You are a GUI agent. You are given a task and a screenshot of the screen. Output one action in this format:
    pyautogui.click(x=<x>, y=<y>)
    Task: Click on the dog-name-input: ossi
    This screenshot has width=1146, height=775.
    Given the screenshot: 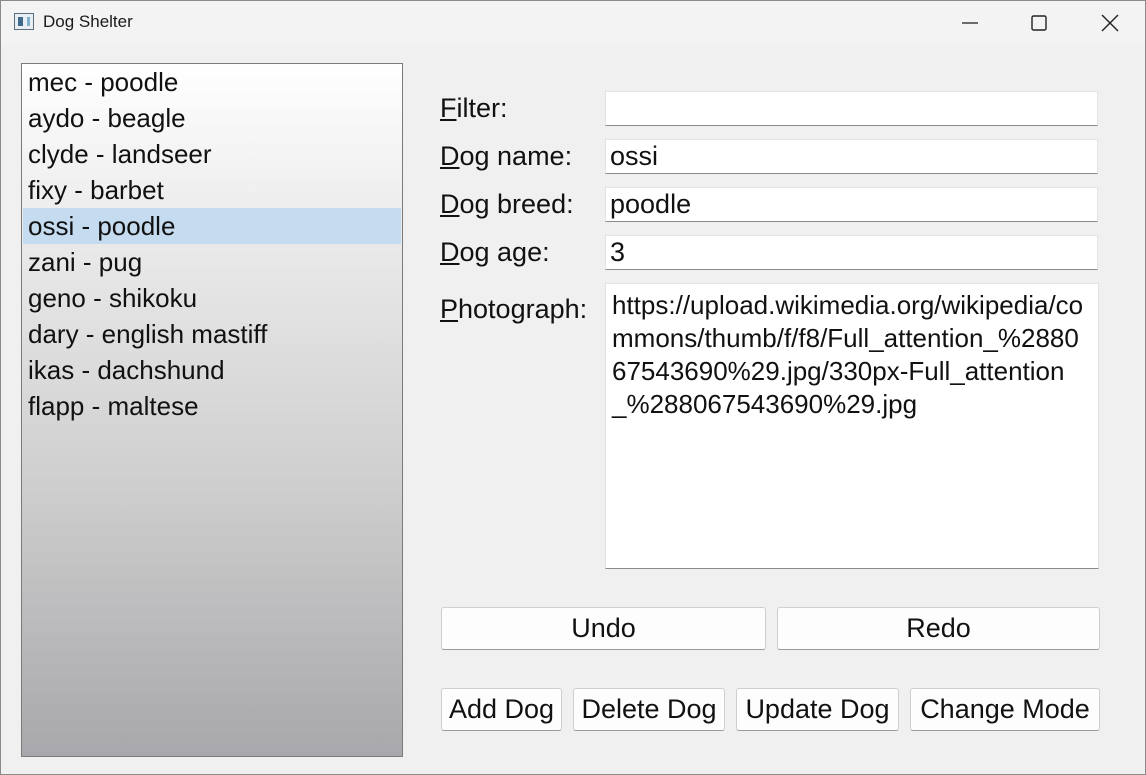 What is the action you would take?
    pyautogui.click(x=851, y=156)
    